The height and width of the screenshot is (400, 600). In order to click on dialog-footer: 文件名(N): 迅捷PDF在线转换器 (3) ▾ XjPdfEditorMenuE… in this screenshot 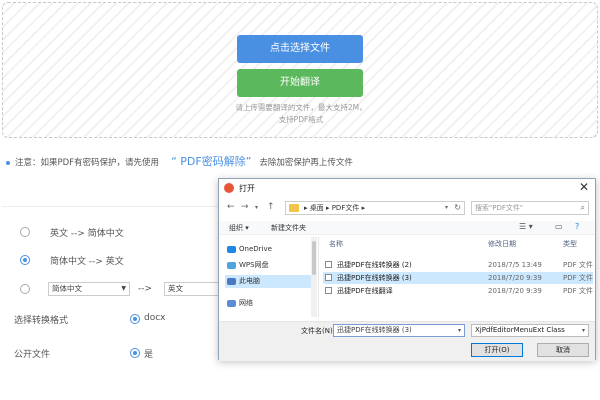, I will do `click(407, 341)`.